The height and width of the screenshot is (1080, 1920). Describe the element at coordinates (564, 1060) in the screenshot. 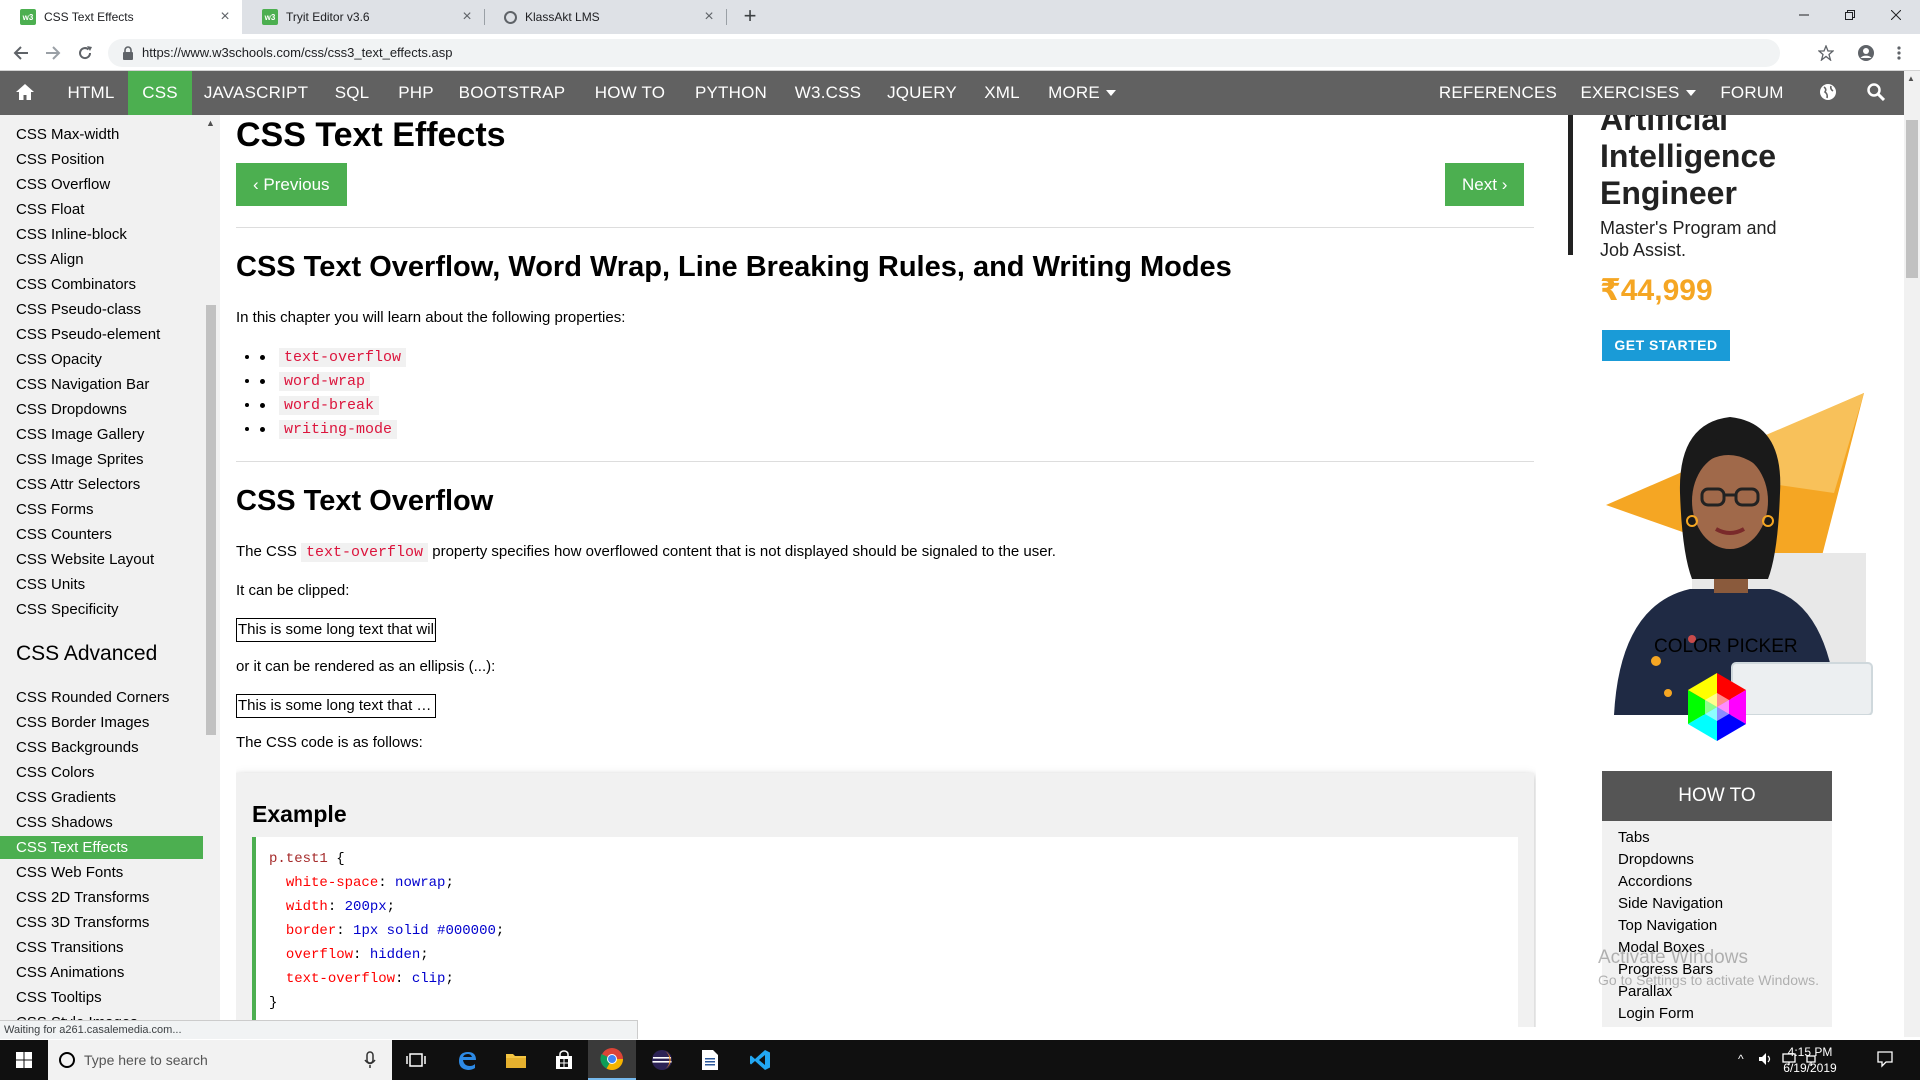

I see `taskbar-store` at that location.